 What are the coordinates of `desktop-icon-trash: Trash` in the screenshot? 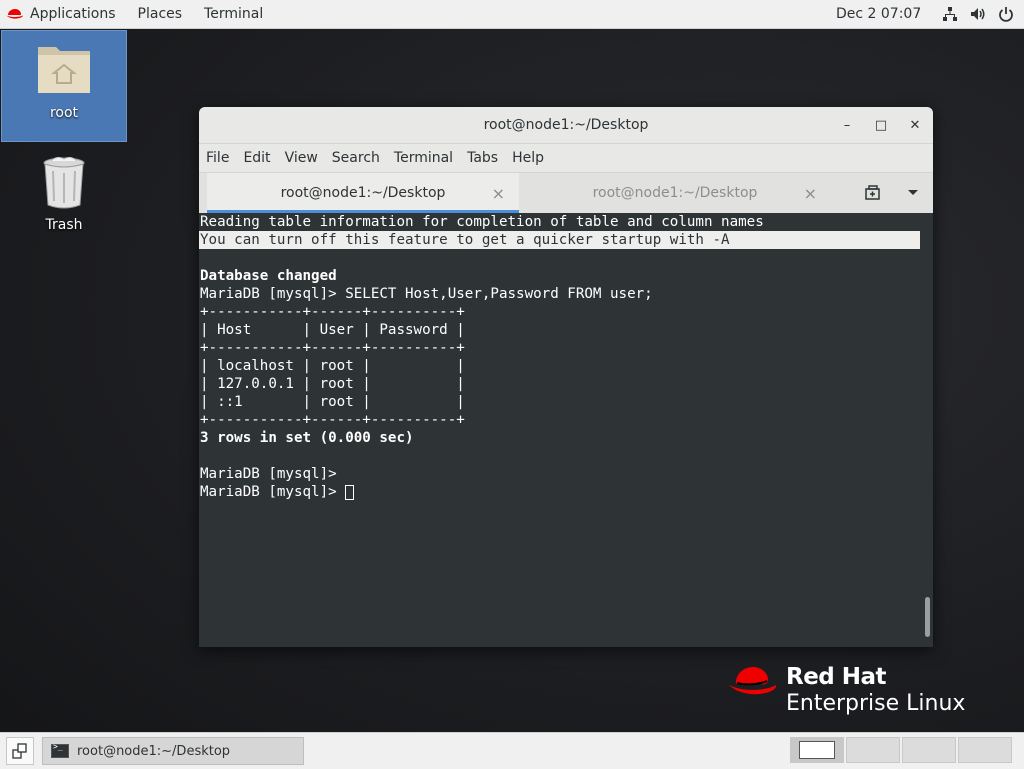 It's located at (64, 200).